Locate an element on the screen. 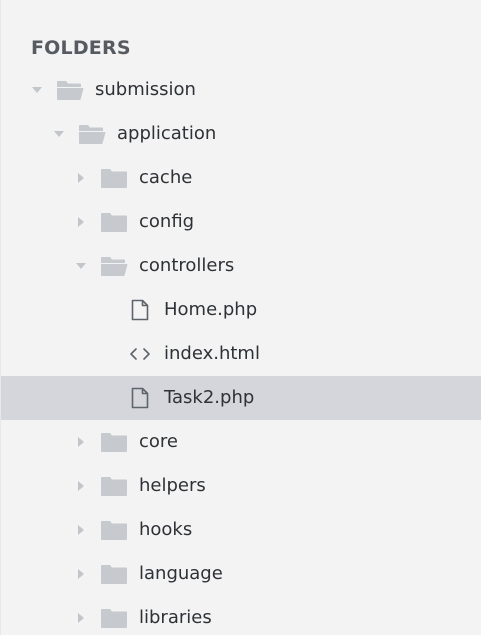 This screenshot has height=640, width=481. tree-item-label: helpers is located at coordinates (172, 485).